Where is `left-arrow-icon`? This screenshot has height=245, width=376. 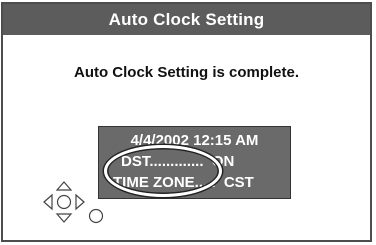
left-arrow-icon is located at coordinates (48, 202).